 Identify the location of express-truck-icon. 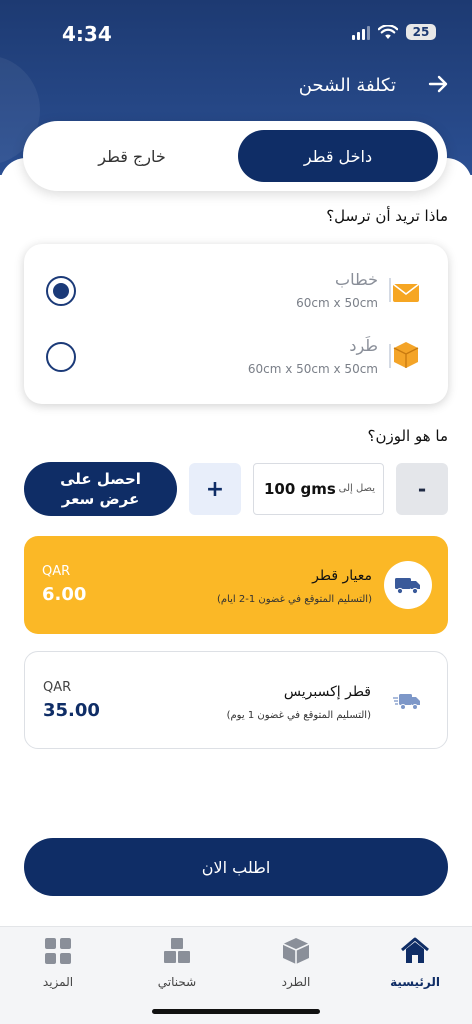
(406, 702).